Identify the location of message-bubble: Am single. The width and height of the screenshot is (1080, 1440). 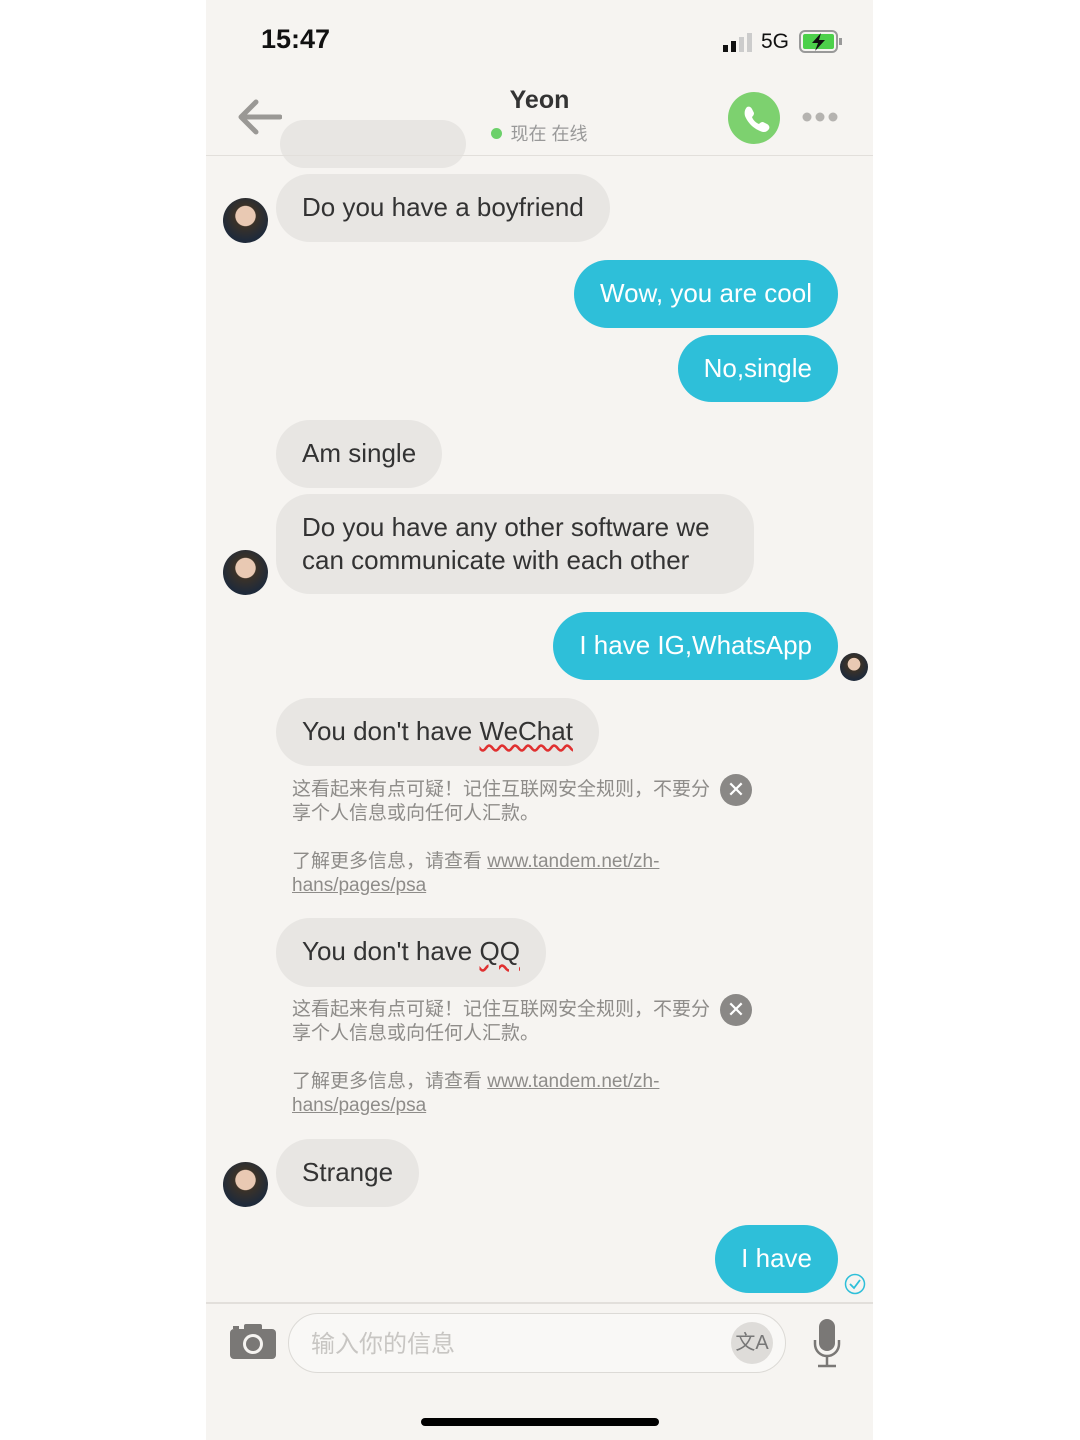
(359, 454).